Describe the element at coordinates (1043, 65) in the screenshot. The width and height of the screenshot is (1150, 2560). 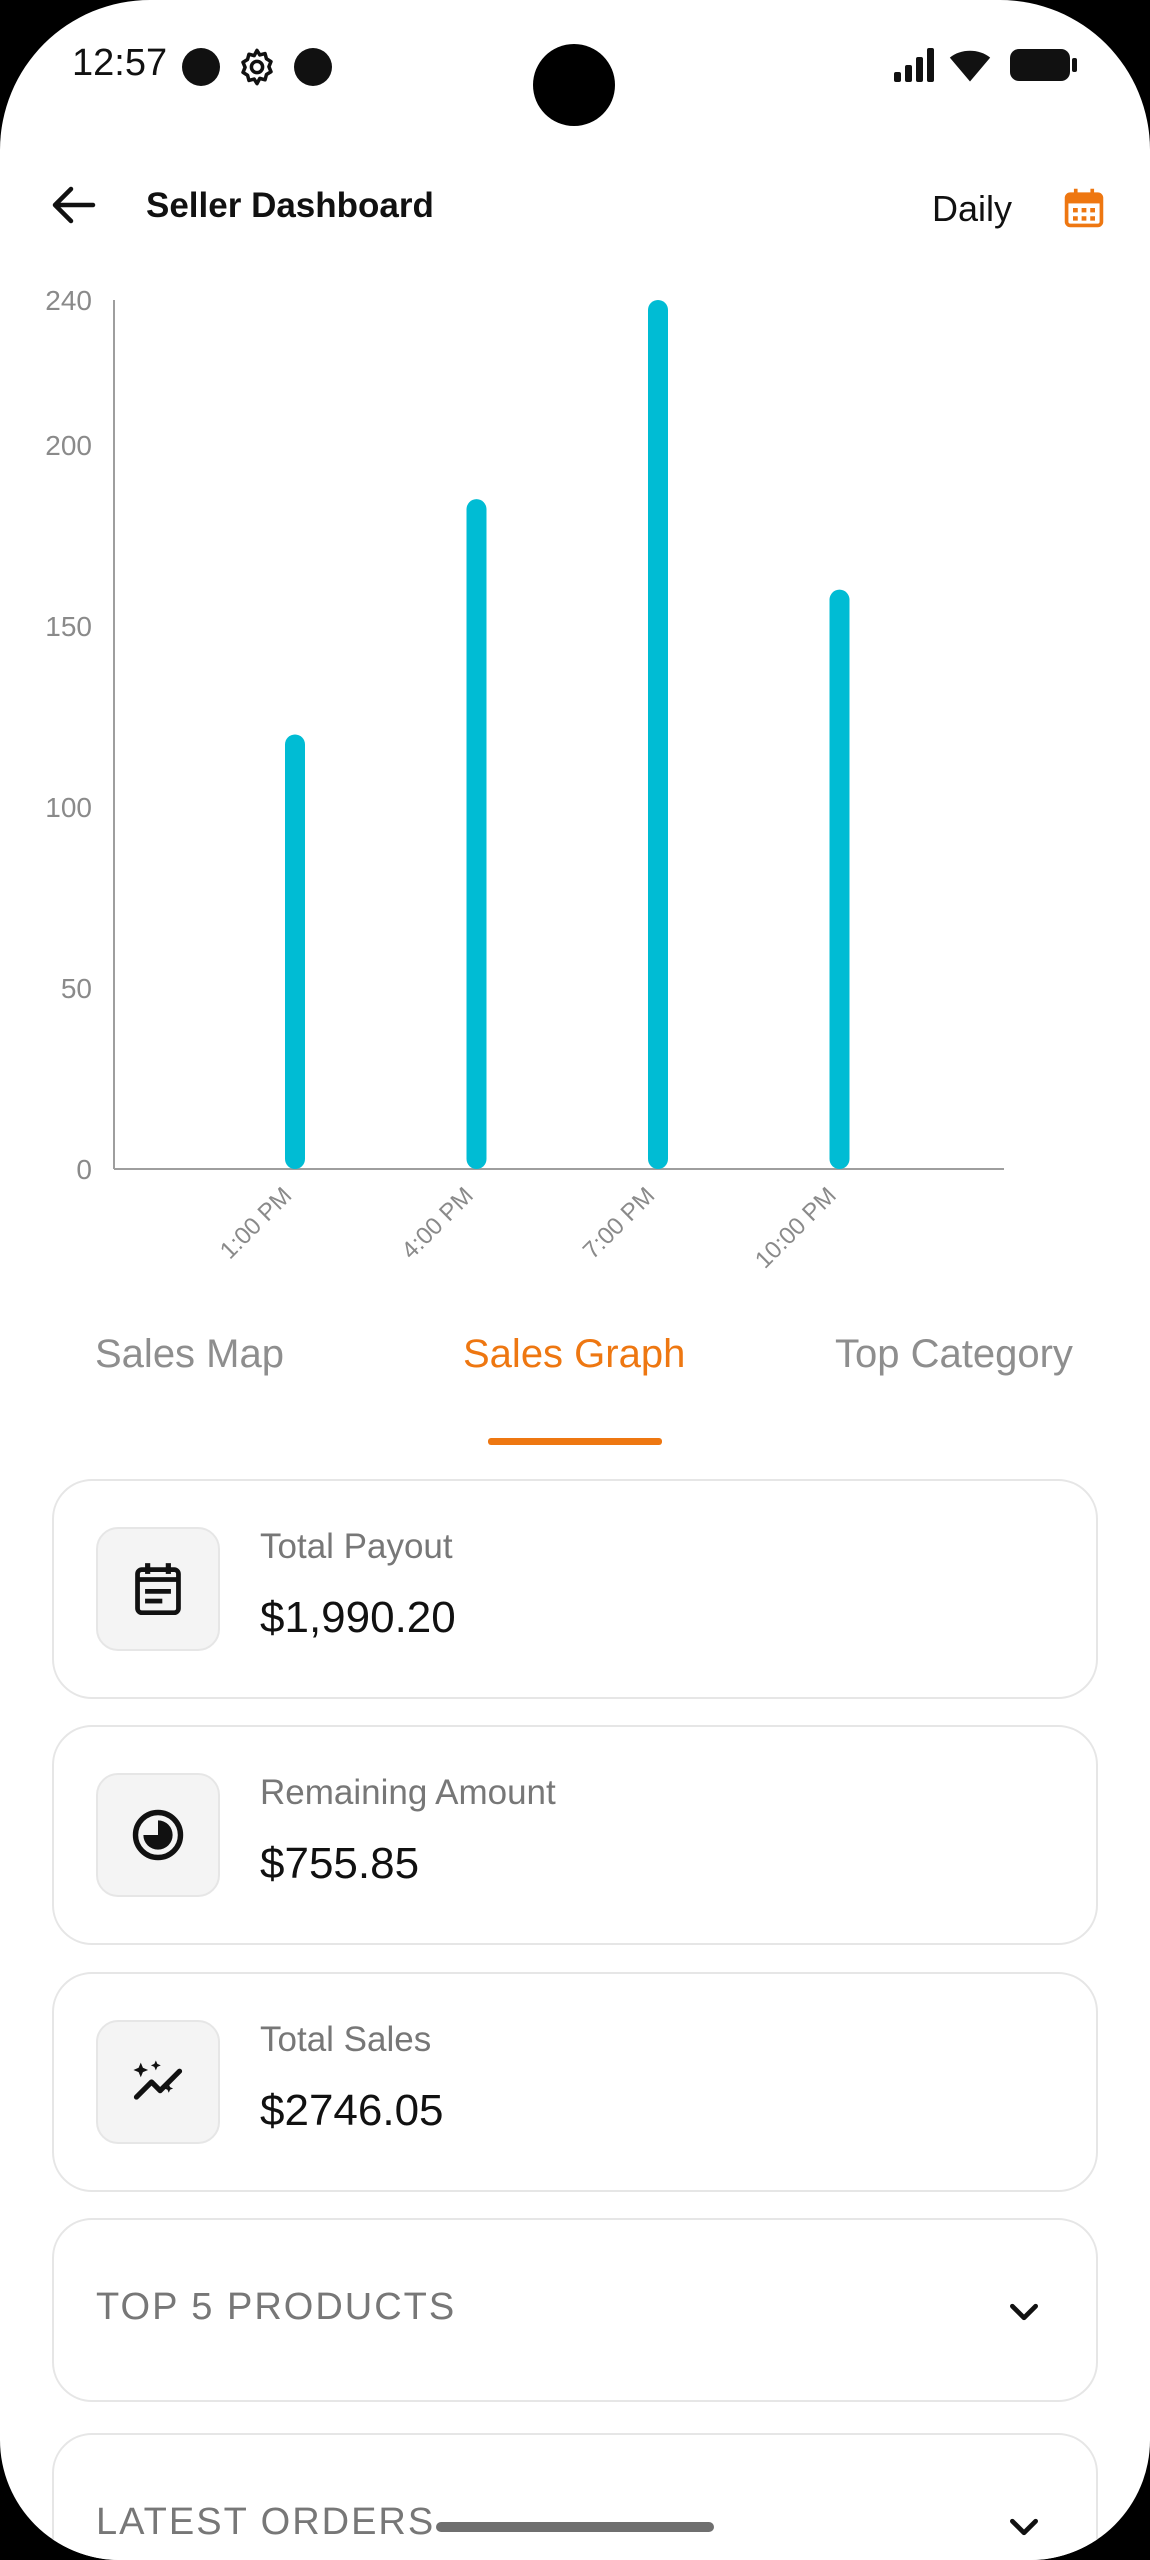
I see `battery-icon` at that location.